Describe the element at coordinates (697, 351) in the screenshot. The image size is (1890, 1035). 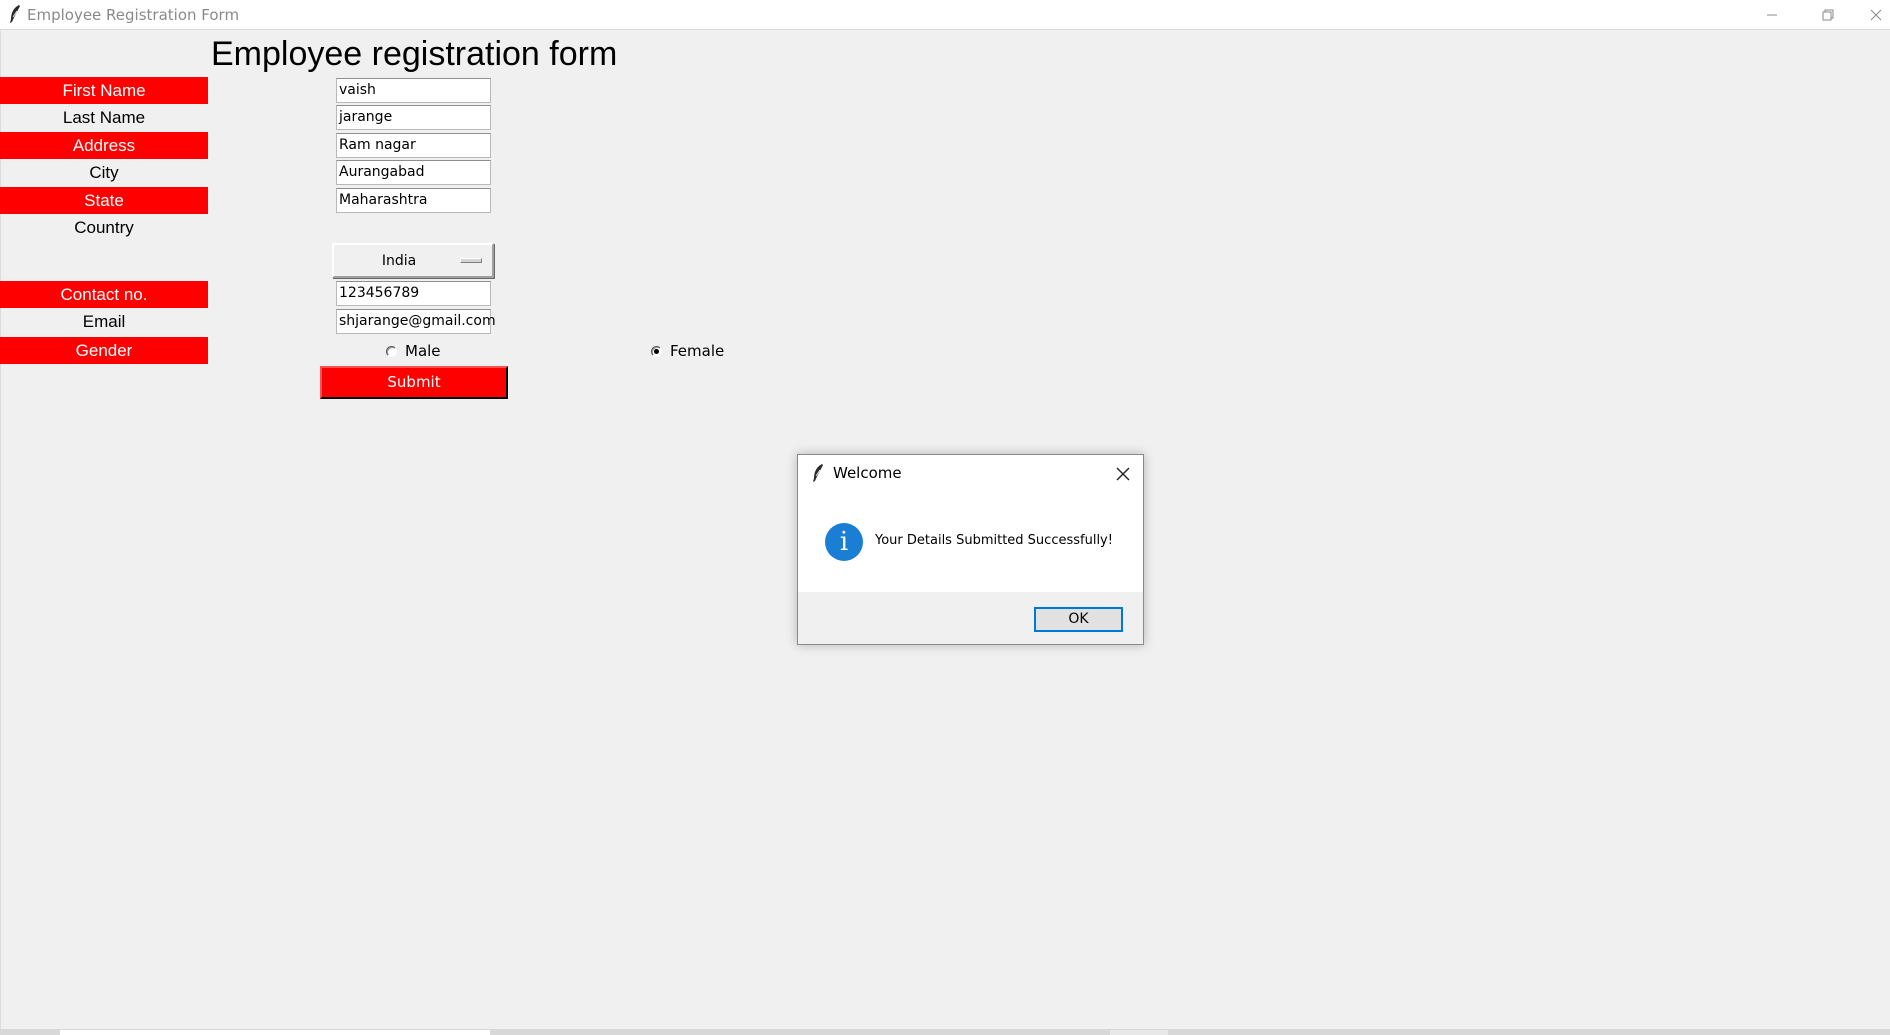
I see `gender-female-label: Female` at that location.